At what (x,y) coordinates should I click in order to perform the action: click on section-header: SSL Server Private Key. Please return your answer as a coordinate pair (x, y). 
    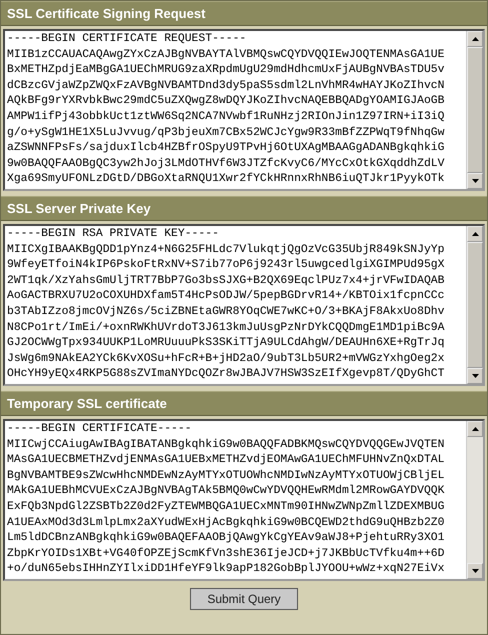
    Looking at the image, I should click on (244, 208).